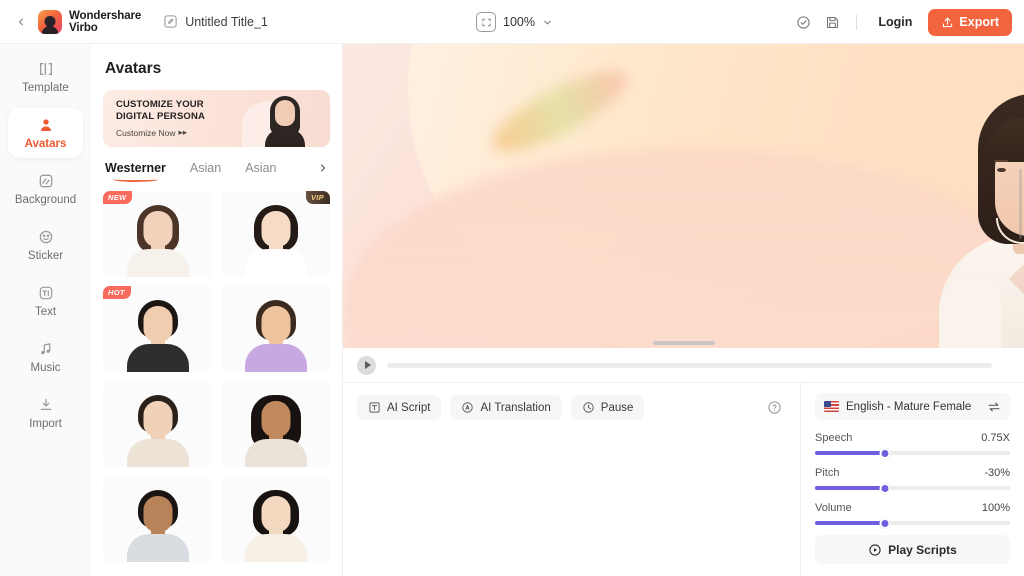  I want to click on volume-slider-thumb, so click(885, 523).